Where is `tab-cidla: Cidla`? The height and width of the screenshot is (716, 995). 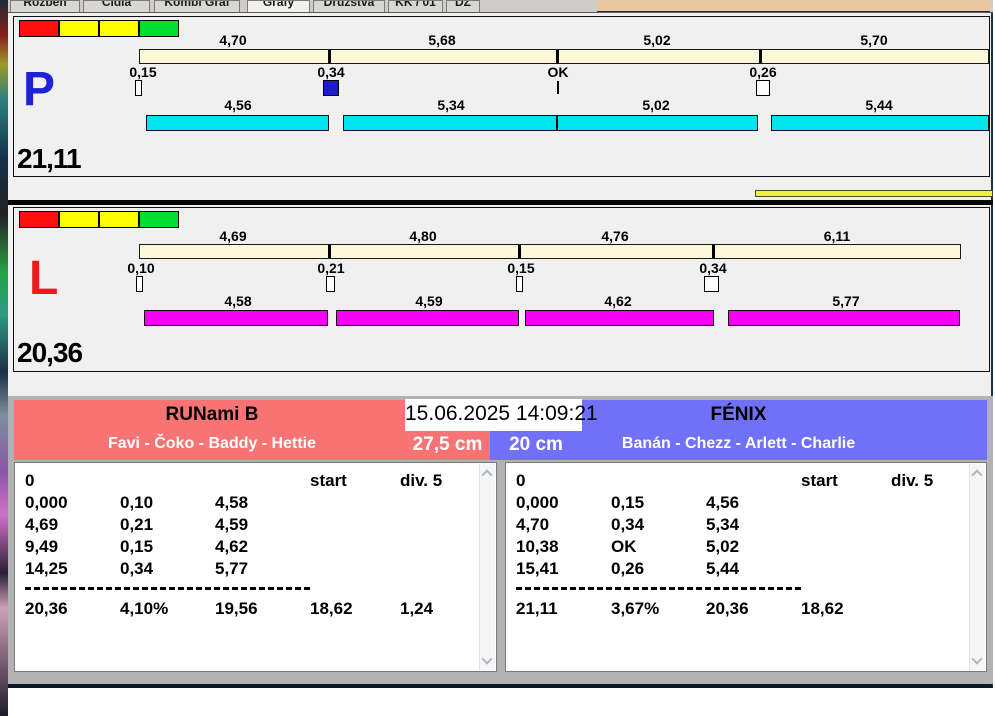 tab-cidla: Cidla is located at coordinates (116, 6).